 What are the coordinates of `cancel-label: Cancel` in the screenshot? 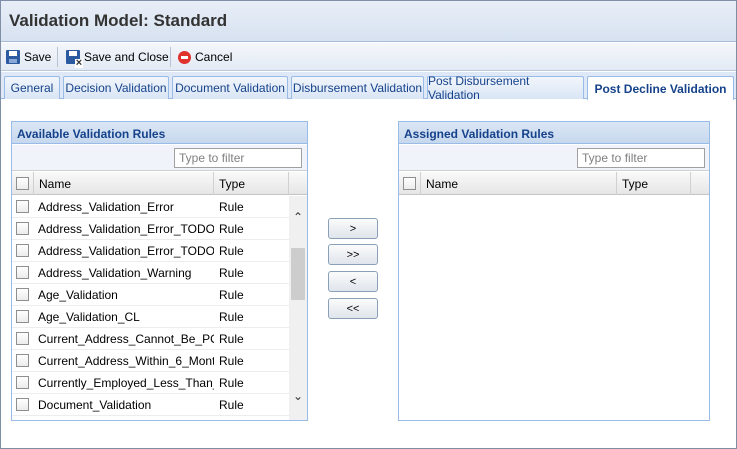 It's located at (214, 57).